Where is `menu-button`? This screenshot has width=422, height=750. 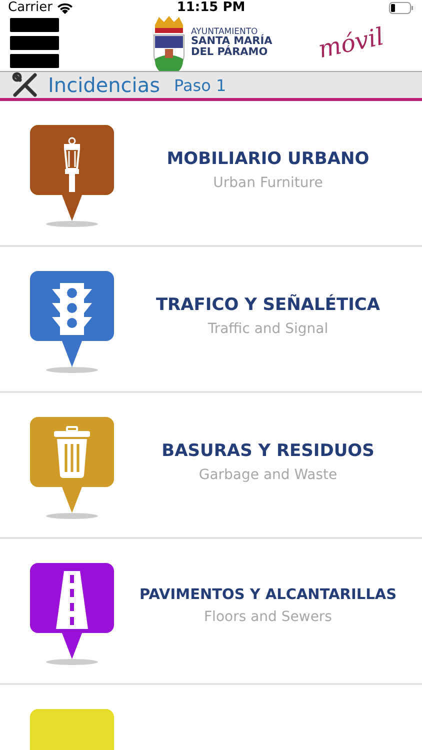
menu-button is located at coordinates (34, 43).